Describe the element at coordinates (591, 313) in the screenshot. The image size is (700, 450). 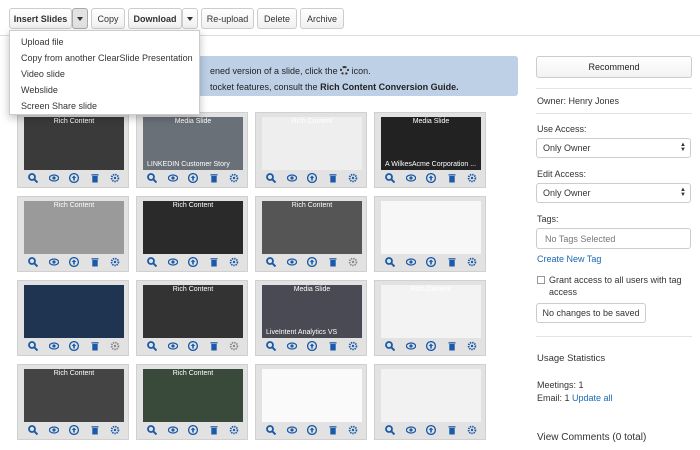
I see `no-changes-button: No changes to be saved` at that location.